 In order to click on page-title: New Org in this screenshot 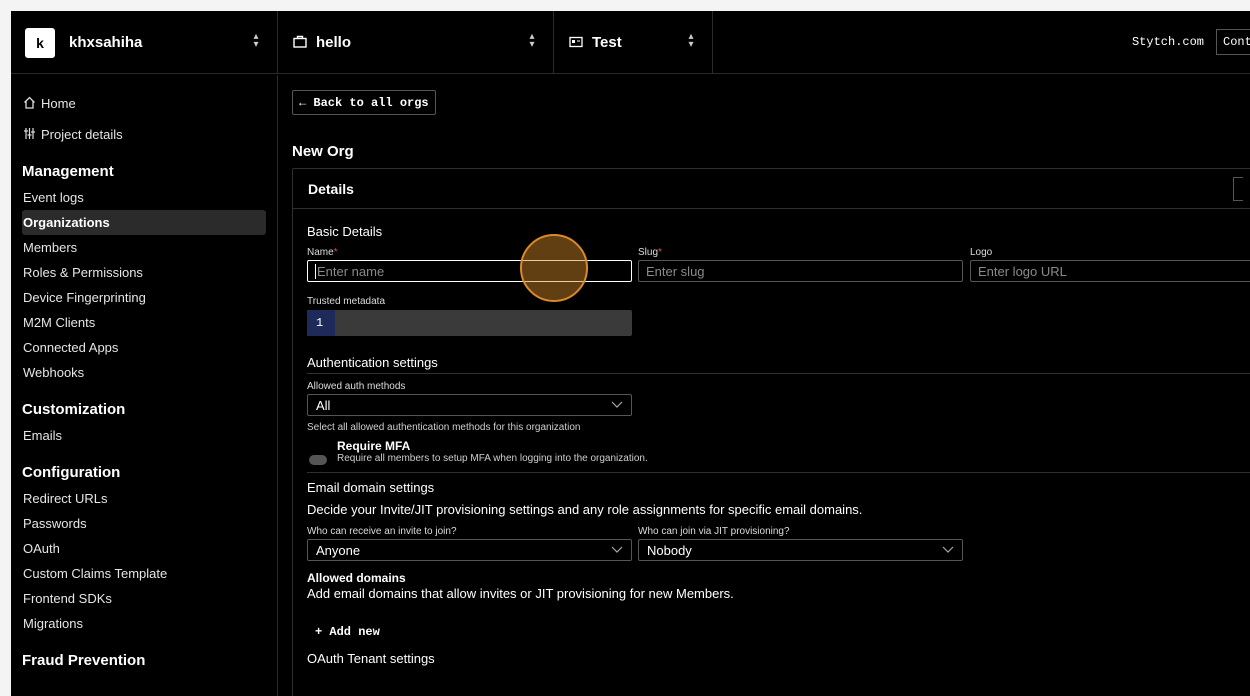, I will do `click(323, 151)`.